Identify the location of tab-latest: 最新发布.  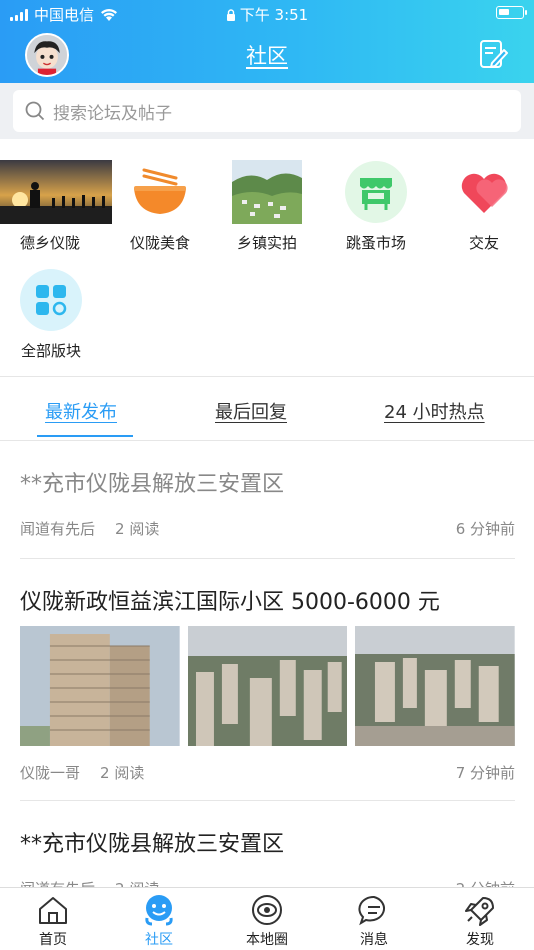
(81, 411).